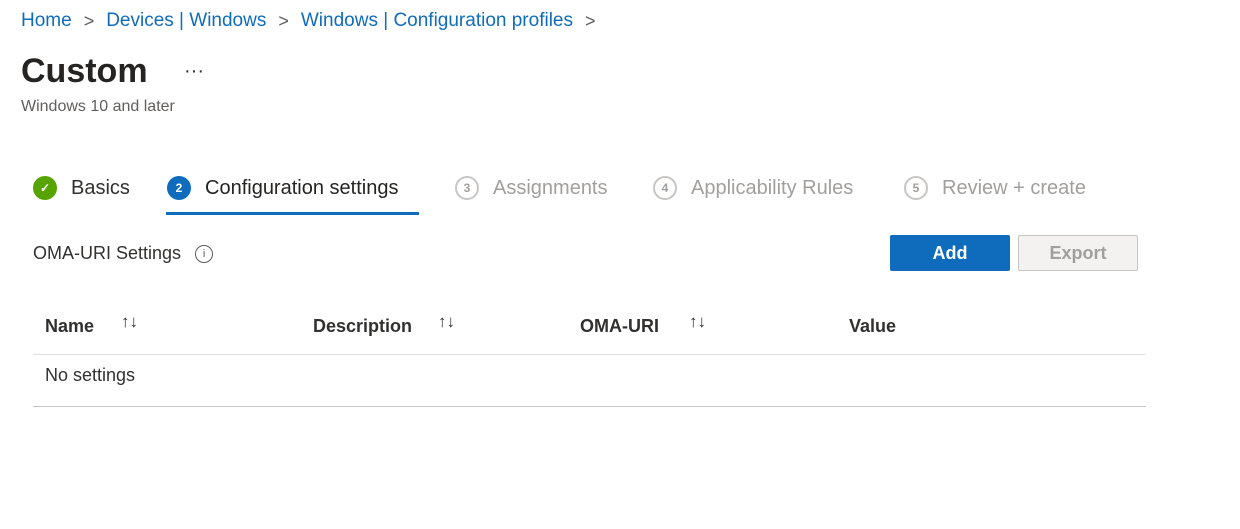  I want to click on step-review-create: 5 Review + create, so click(995, 188).